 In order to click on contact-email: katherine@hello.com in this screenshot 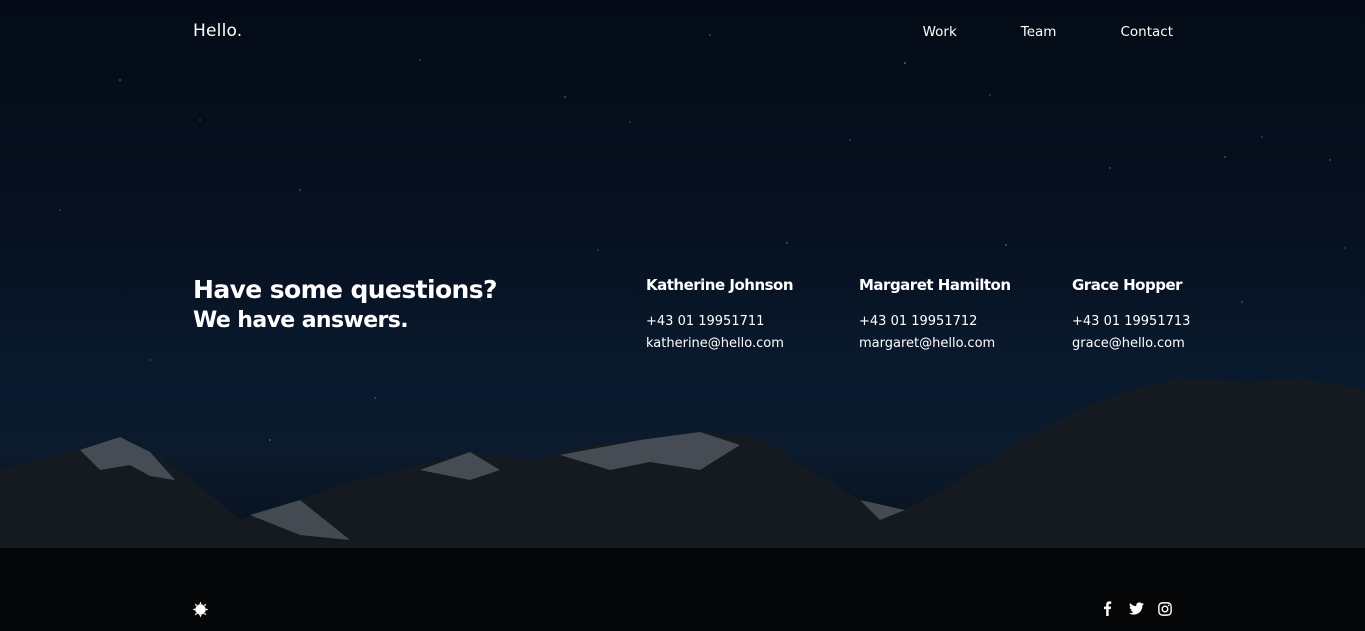, I will do `click(715, 343)`.